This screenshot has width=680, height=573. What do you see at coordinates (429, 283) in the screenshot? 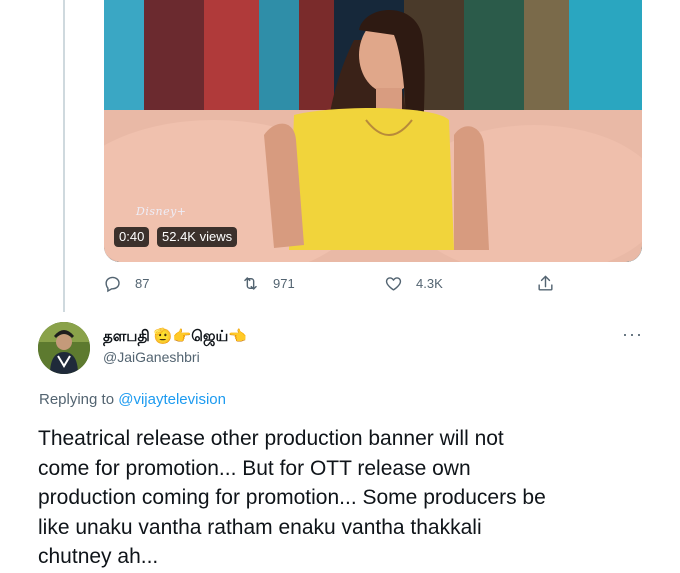
I see `like-count: 4.3K` at bounding box center [429, 283].